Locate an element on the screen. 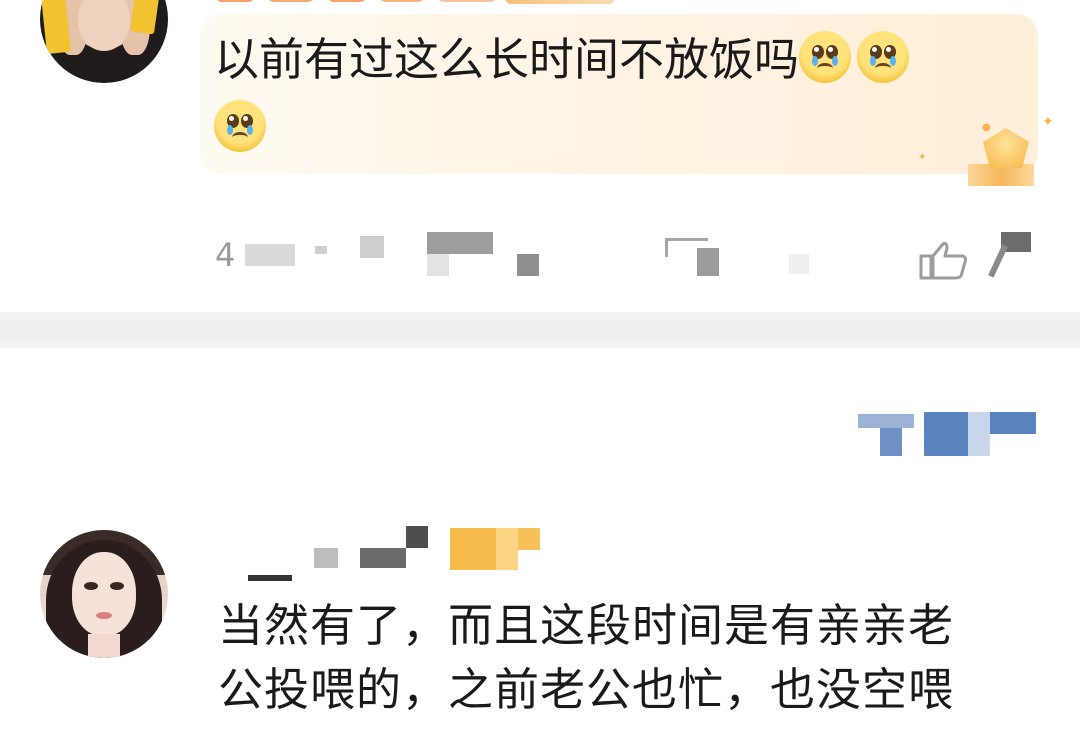 Image resolution: width=1080 pixels, height=735 pixels. thumbs-up-icon is located at coordinates (944, 260).